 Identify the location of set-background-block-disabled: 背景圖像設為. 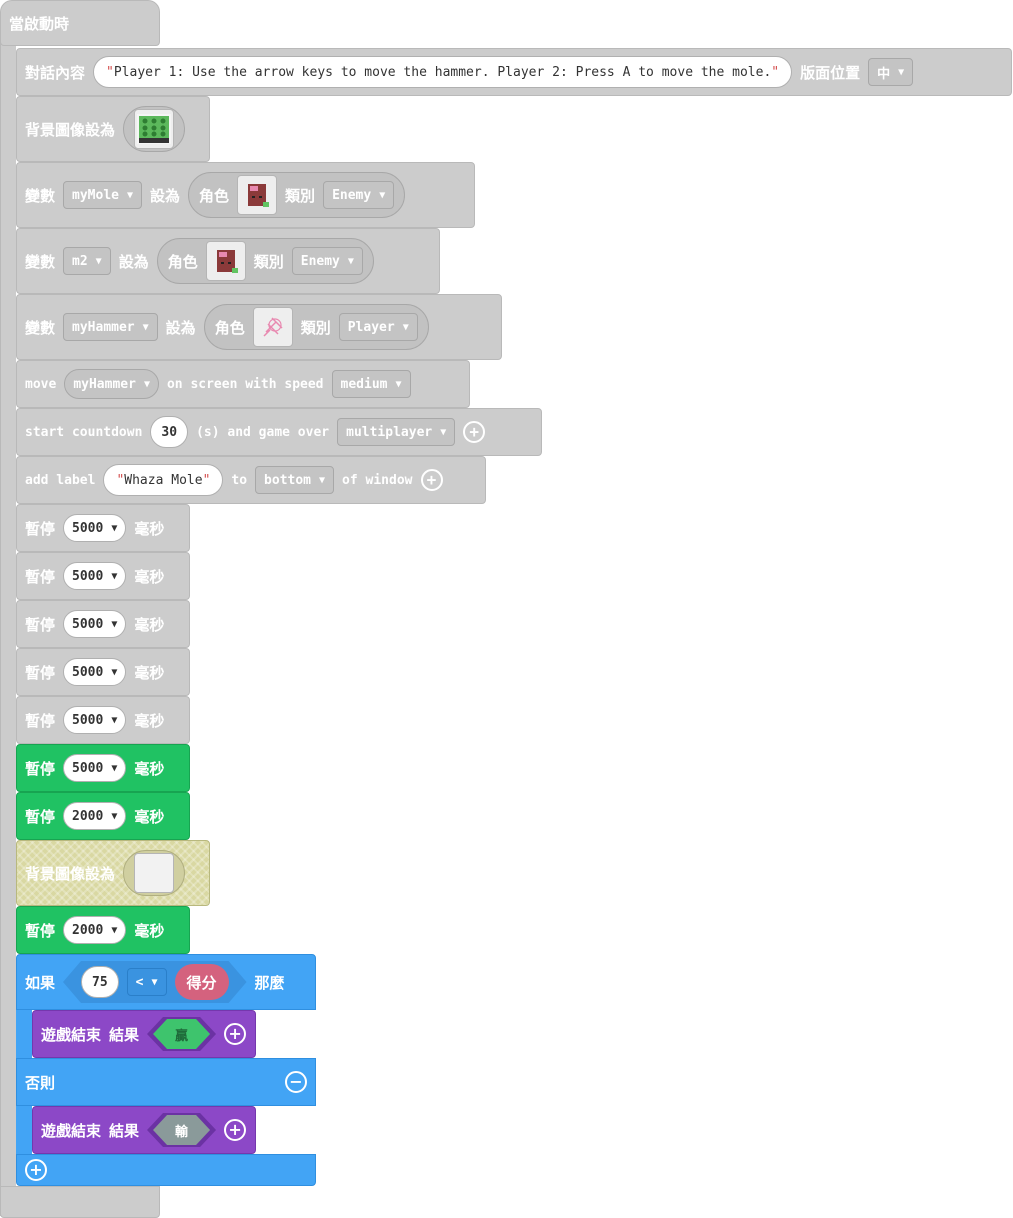
(113, 873).